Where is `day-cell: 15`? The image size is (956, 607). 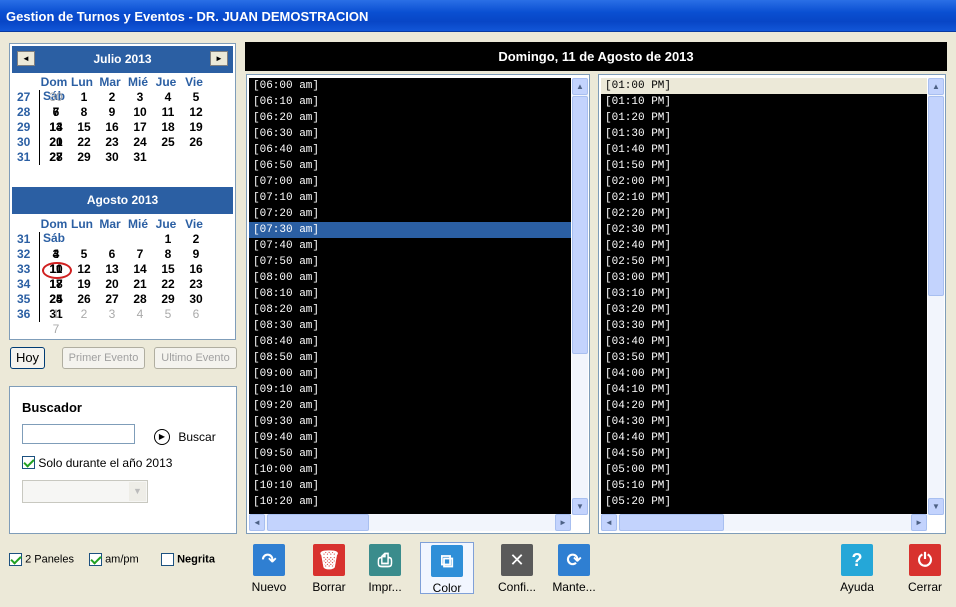
day-cell: 15 is located at coordinates (84, 127).